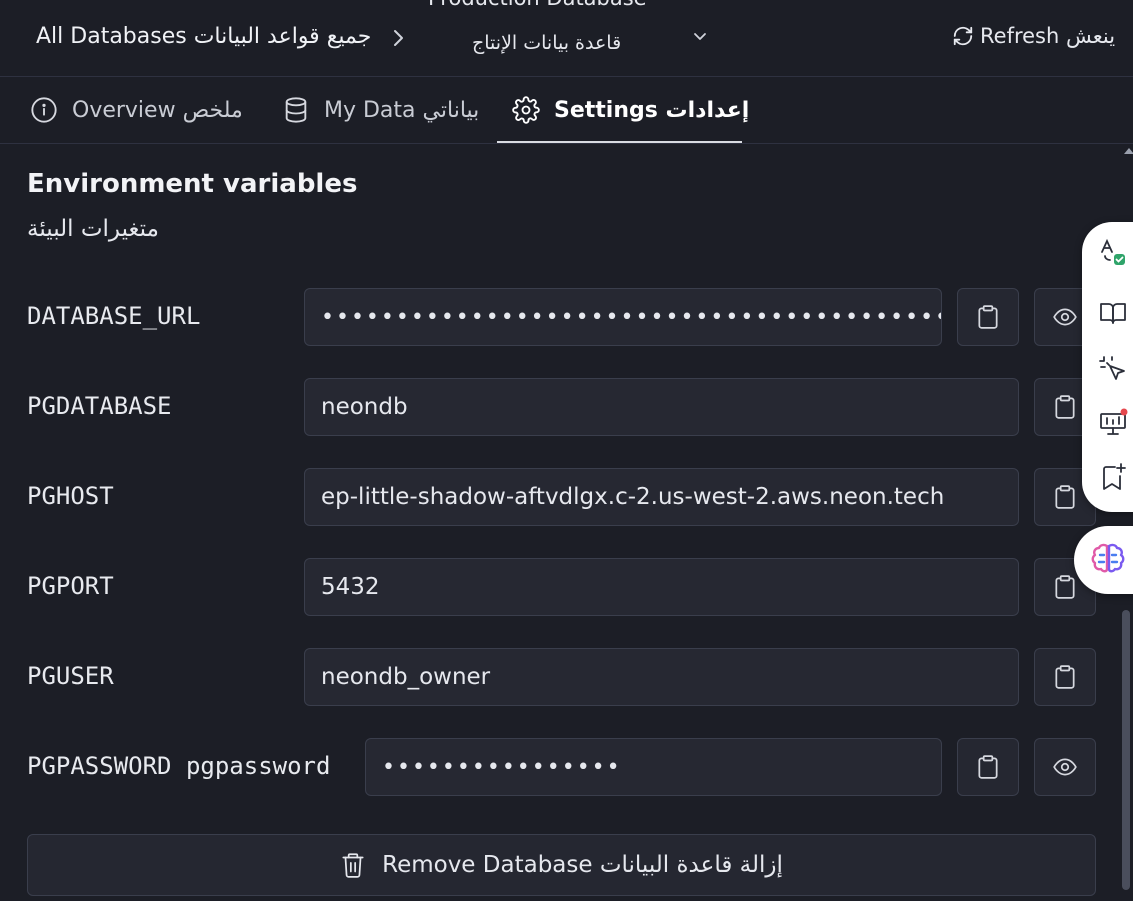 Image resolution: width=1133 pixels, height=901 pixels. I want to click on refresh-label: Refresh ينعش, so click(1048, 36).